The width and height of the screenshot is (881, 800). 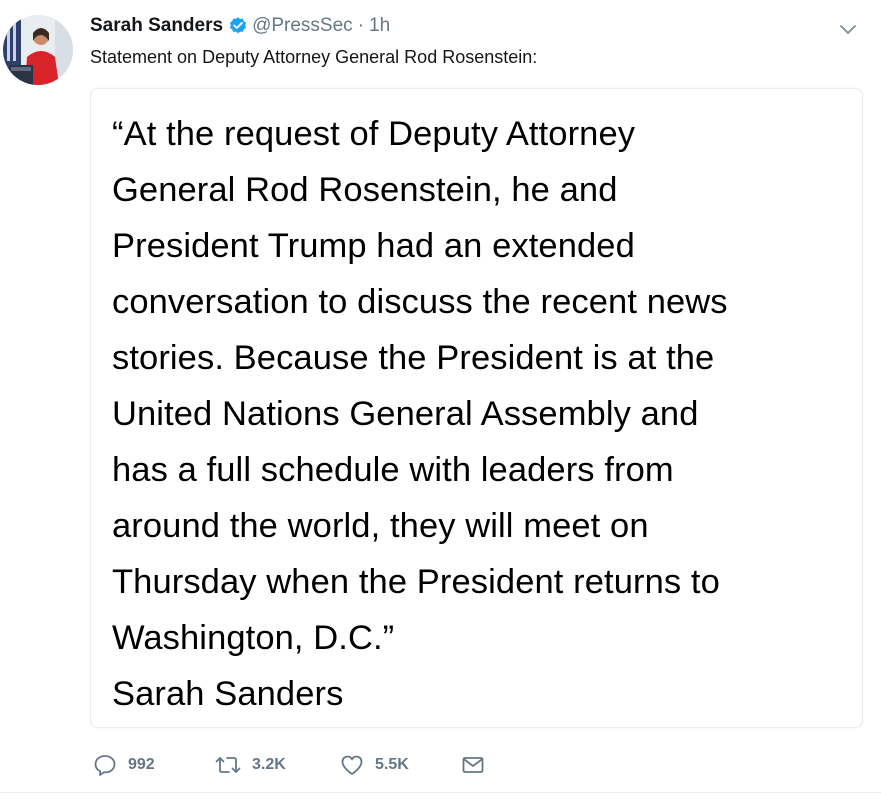 What do you see at coordinates (380, 526) in the screenshot?
I see `statement-line: around the world, they will meet on` at bounding box center [380, 526].